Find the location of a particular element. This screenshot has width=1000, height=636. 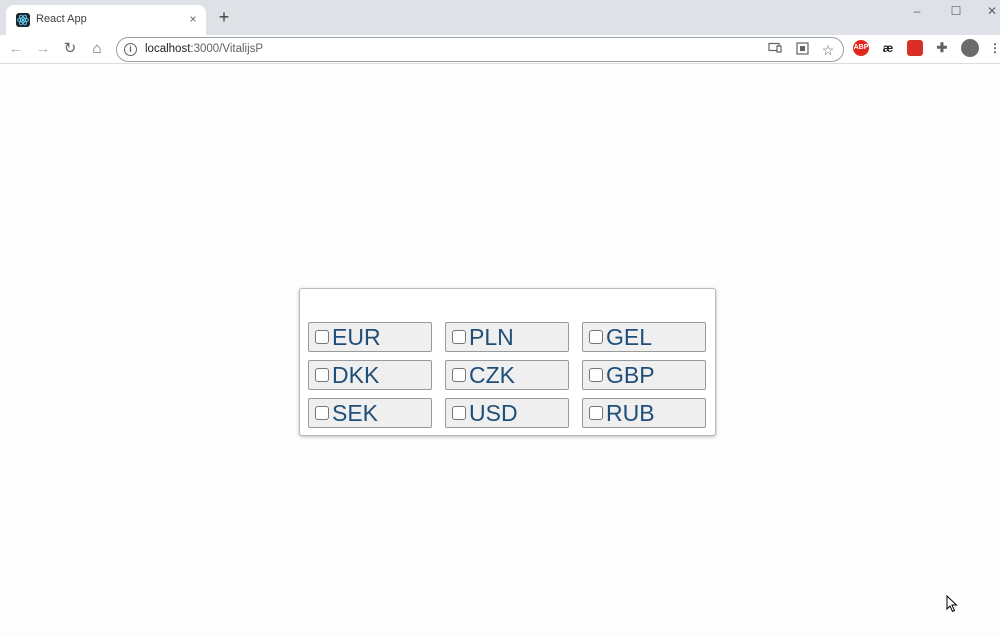

currency-option-eur: EUR is located at coordinates (370, 337).